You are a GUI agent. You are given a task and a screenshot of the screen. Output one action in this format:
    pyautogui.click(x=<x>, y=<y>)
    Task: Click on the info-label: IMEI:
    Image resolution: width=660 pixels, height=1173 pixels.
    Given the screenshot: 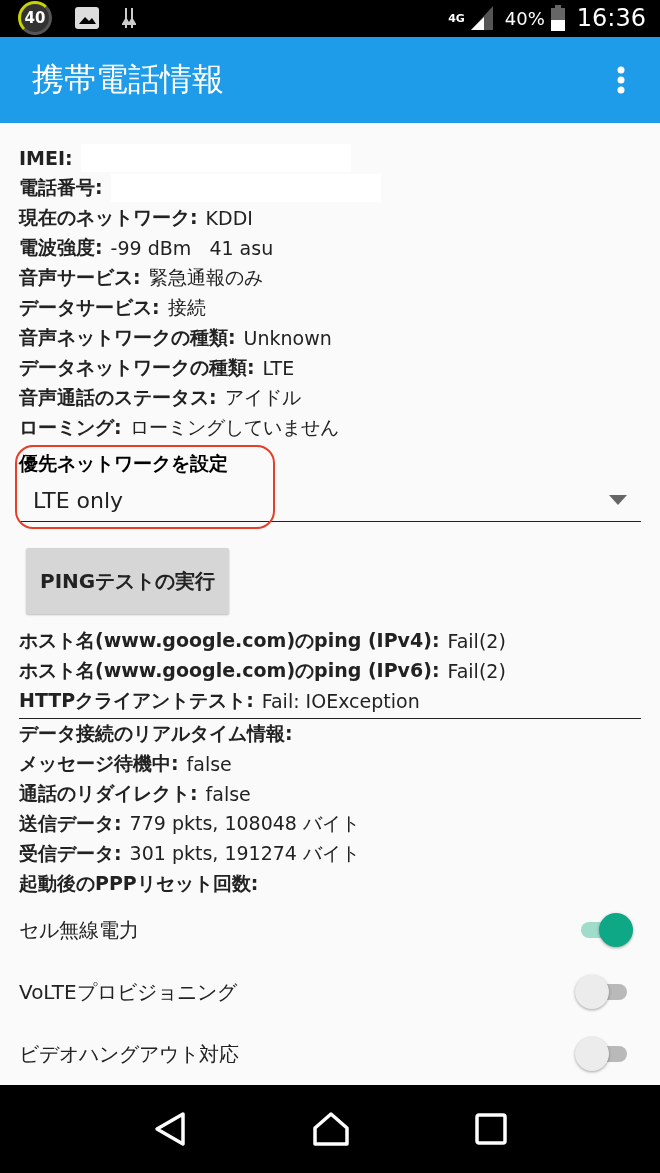 What is the action you would take?
    pyautogui.click(x=46, y=158)
    